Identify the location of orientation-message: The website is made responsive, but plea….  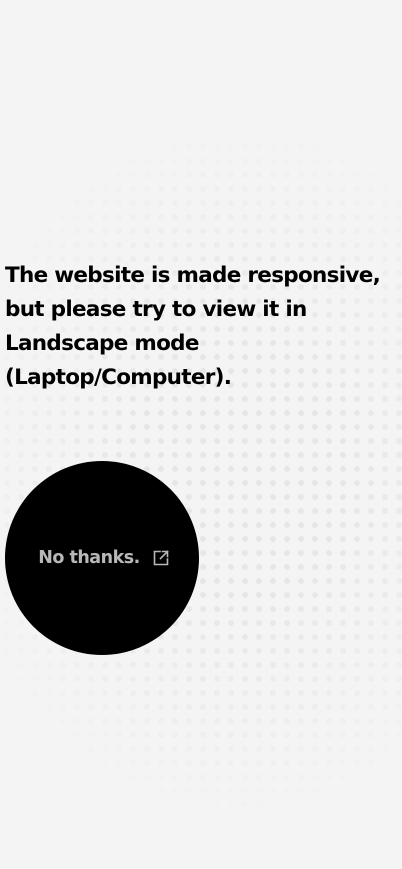
(193, 326).